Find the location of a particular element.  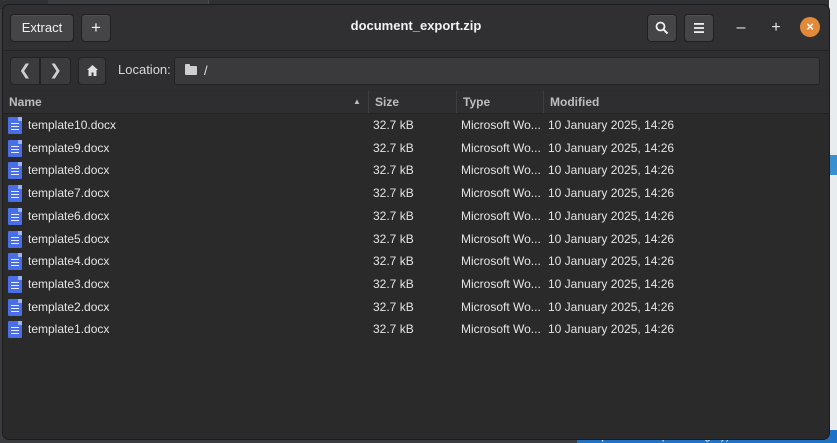

folder-icon is located at coordinates (191, 69).